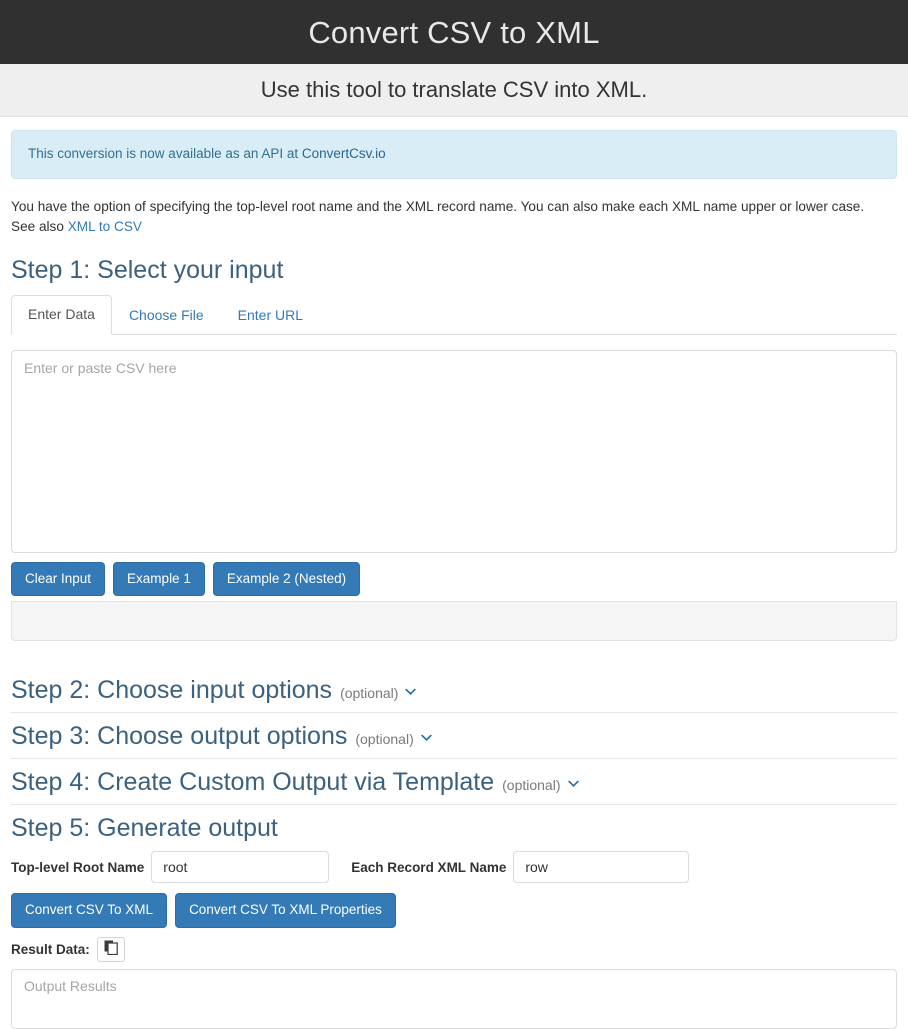  What do you see at coordinates (144, 828) in the screenshot?
I see `step-5-heading-text: Step 5: Generate output` at bounding box center [144, 828].